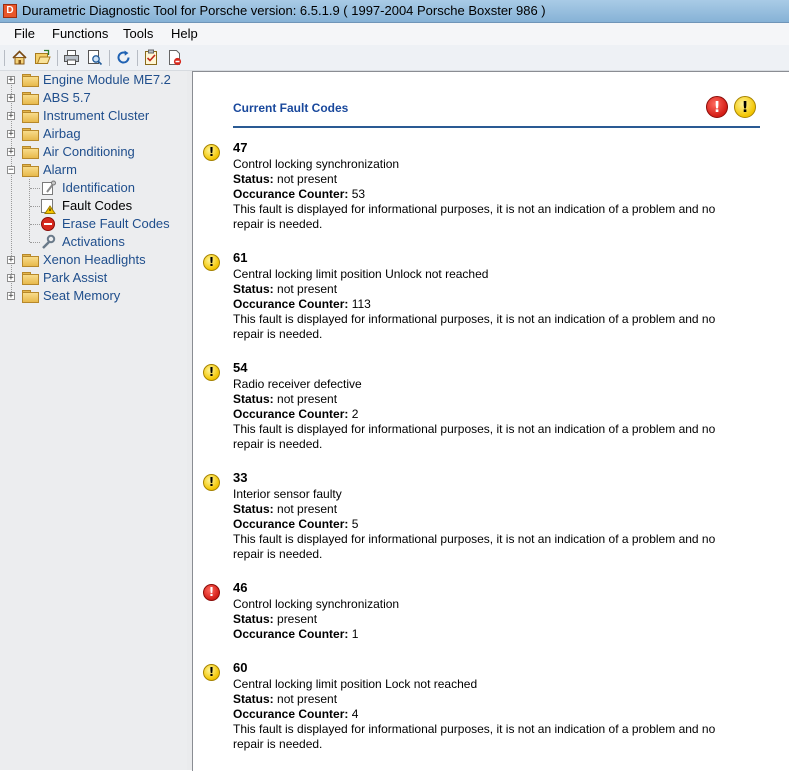 This screenshot has height=771, width=789. What do you see at coordinates (295, 634) in the screenshot?
I see `fault-counter: Occurance Counter: 1` at bounding box center [295, 634].